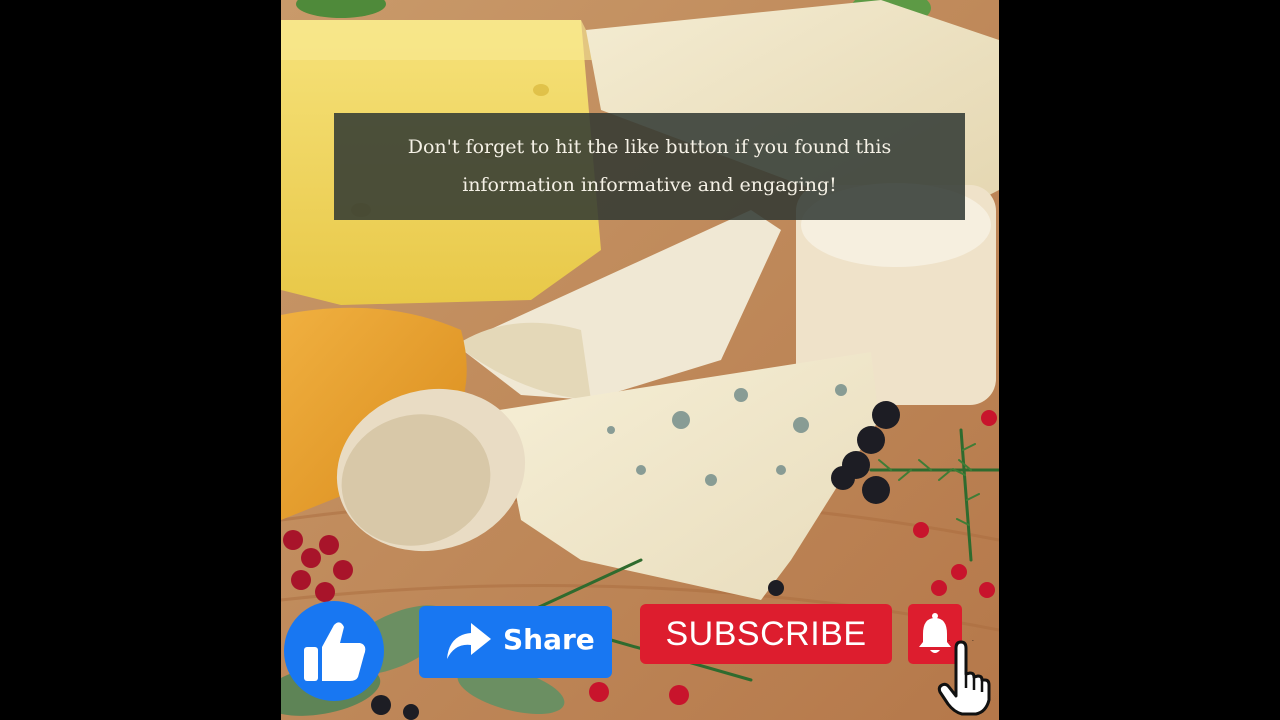  What do you see at coordinates (766, 634) in the screenshot?
I see `subscribe-button: SUBSCRIBE` at bounding box center [766, 634].